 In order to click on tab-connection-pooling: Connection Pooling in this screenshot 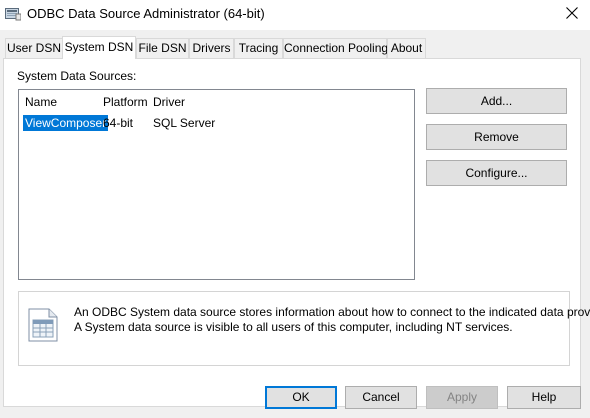, I will do `click(335, 48)`.